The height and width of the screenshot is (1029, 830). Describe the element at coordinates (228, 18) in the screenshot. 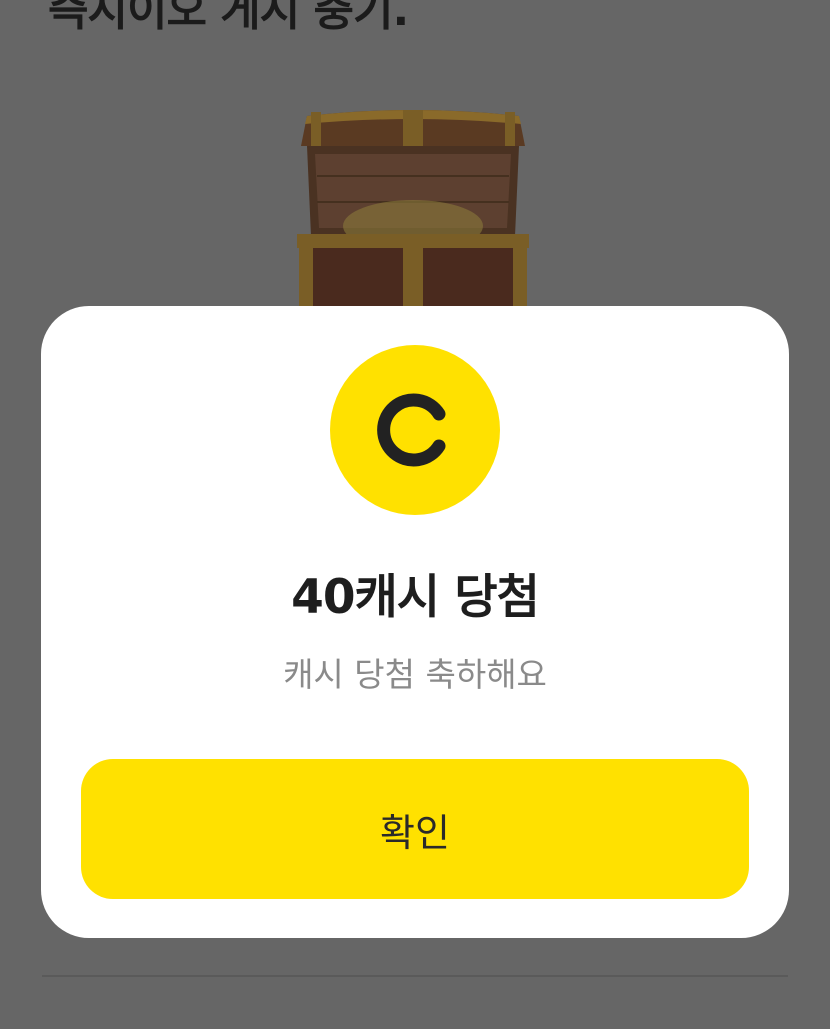

I see `background-page-title: 즉시이오 게시 충기.` at that location.